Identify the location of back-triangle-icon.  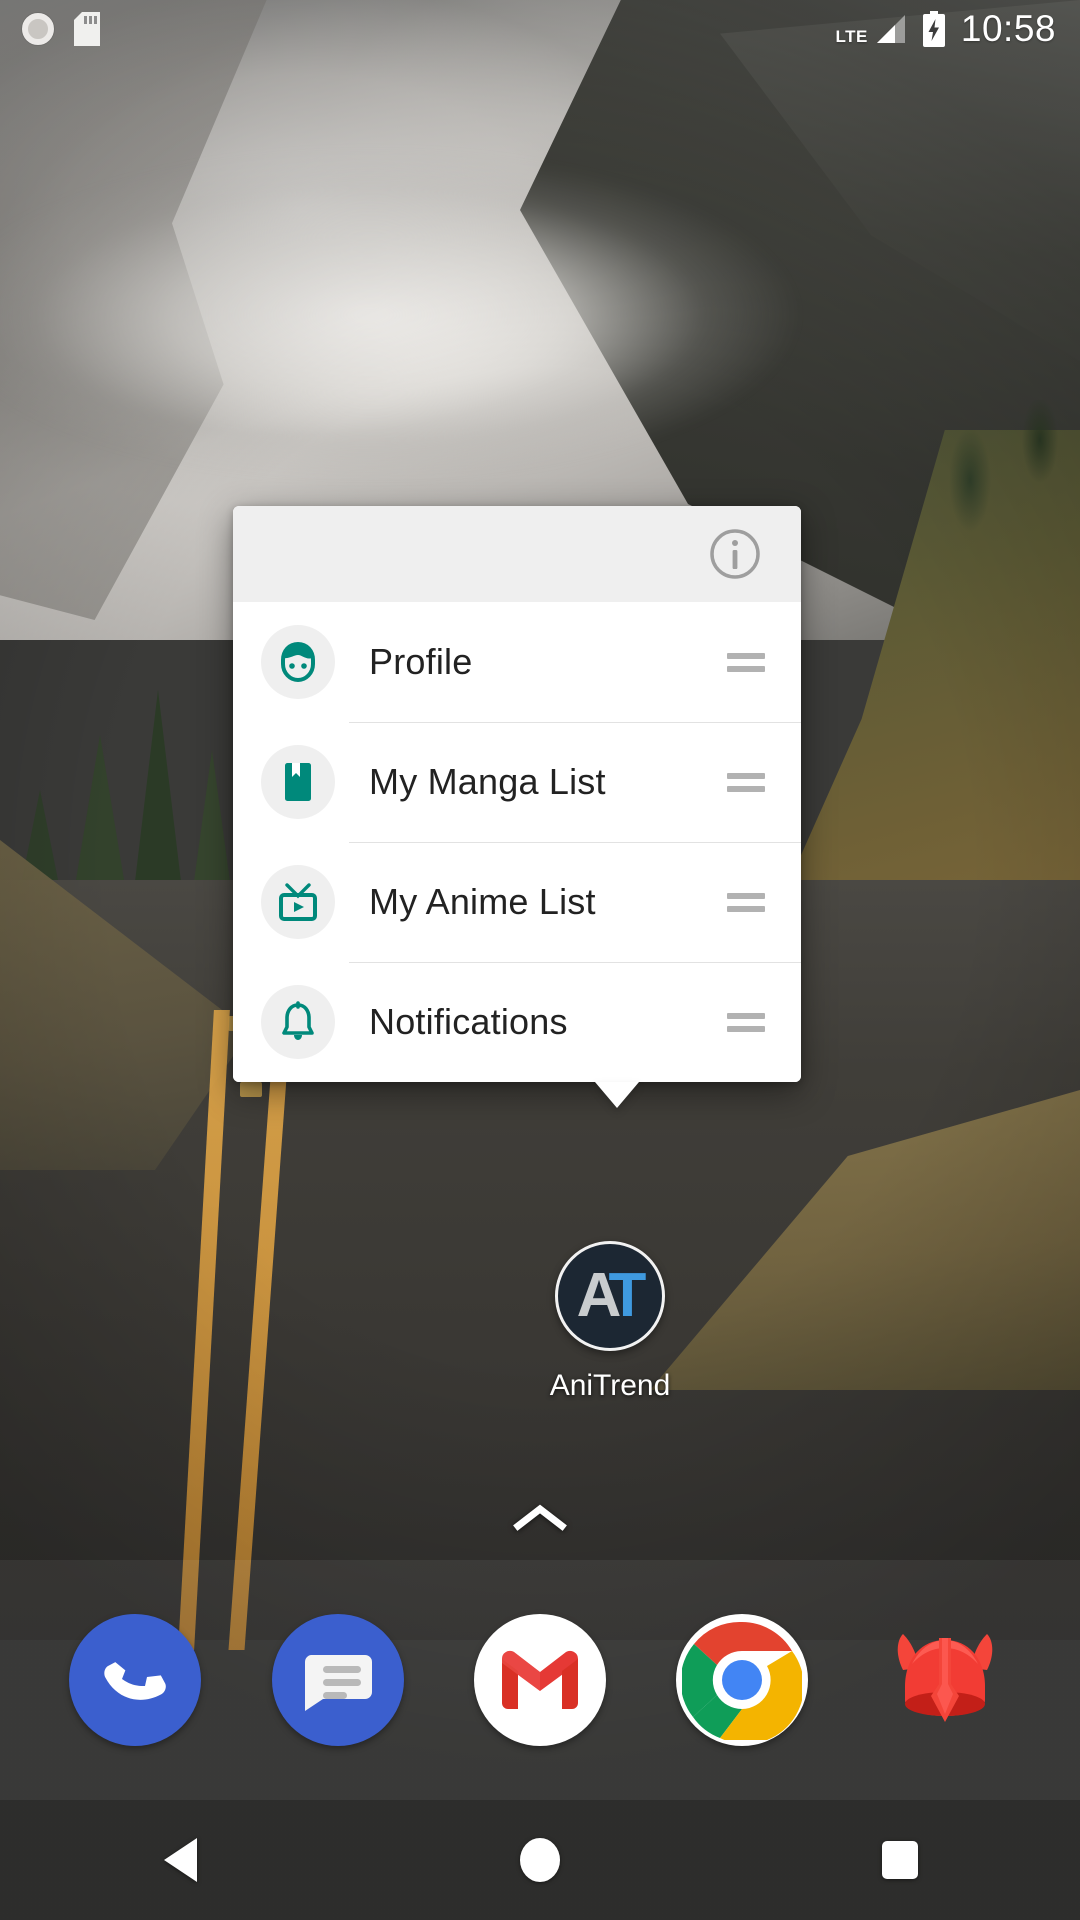
(180, 1860).